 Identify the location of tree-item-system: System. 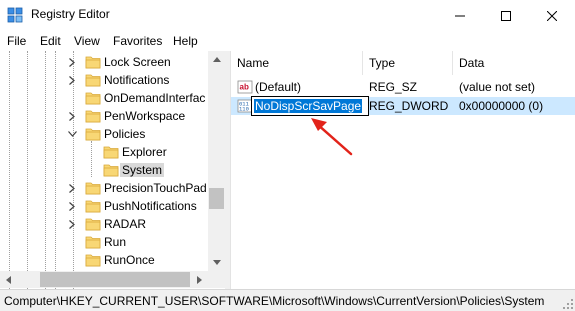
(104, 170).